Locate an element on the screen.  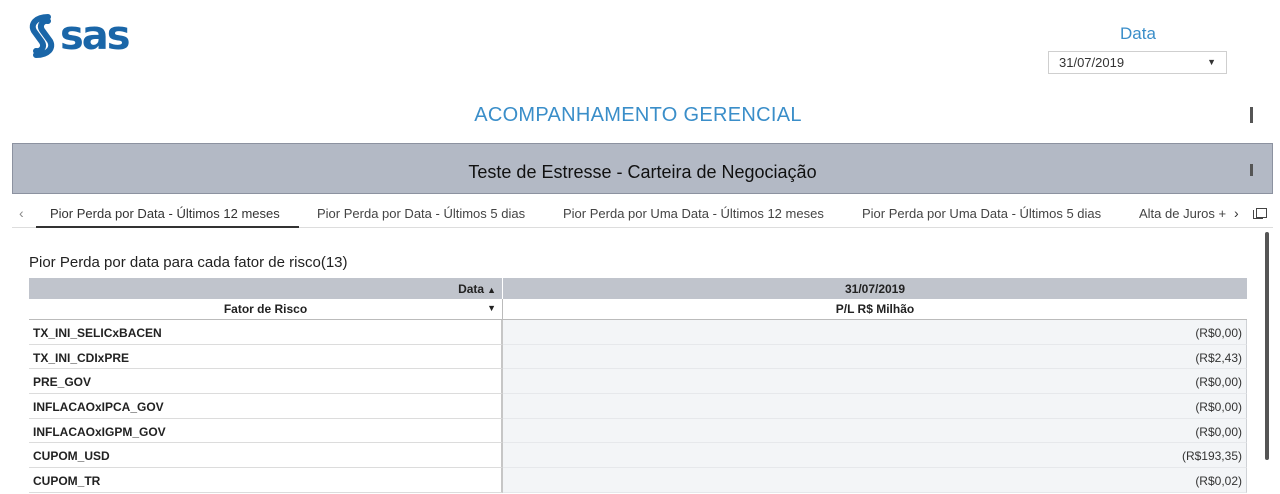
table-row: CUPOM_USD (R$193,35) is located at coordinates (638, 456).